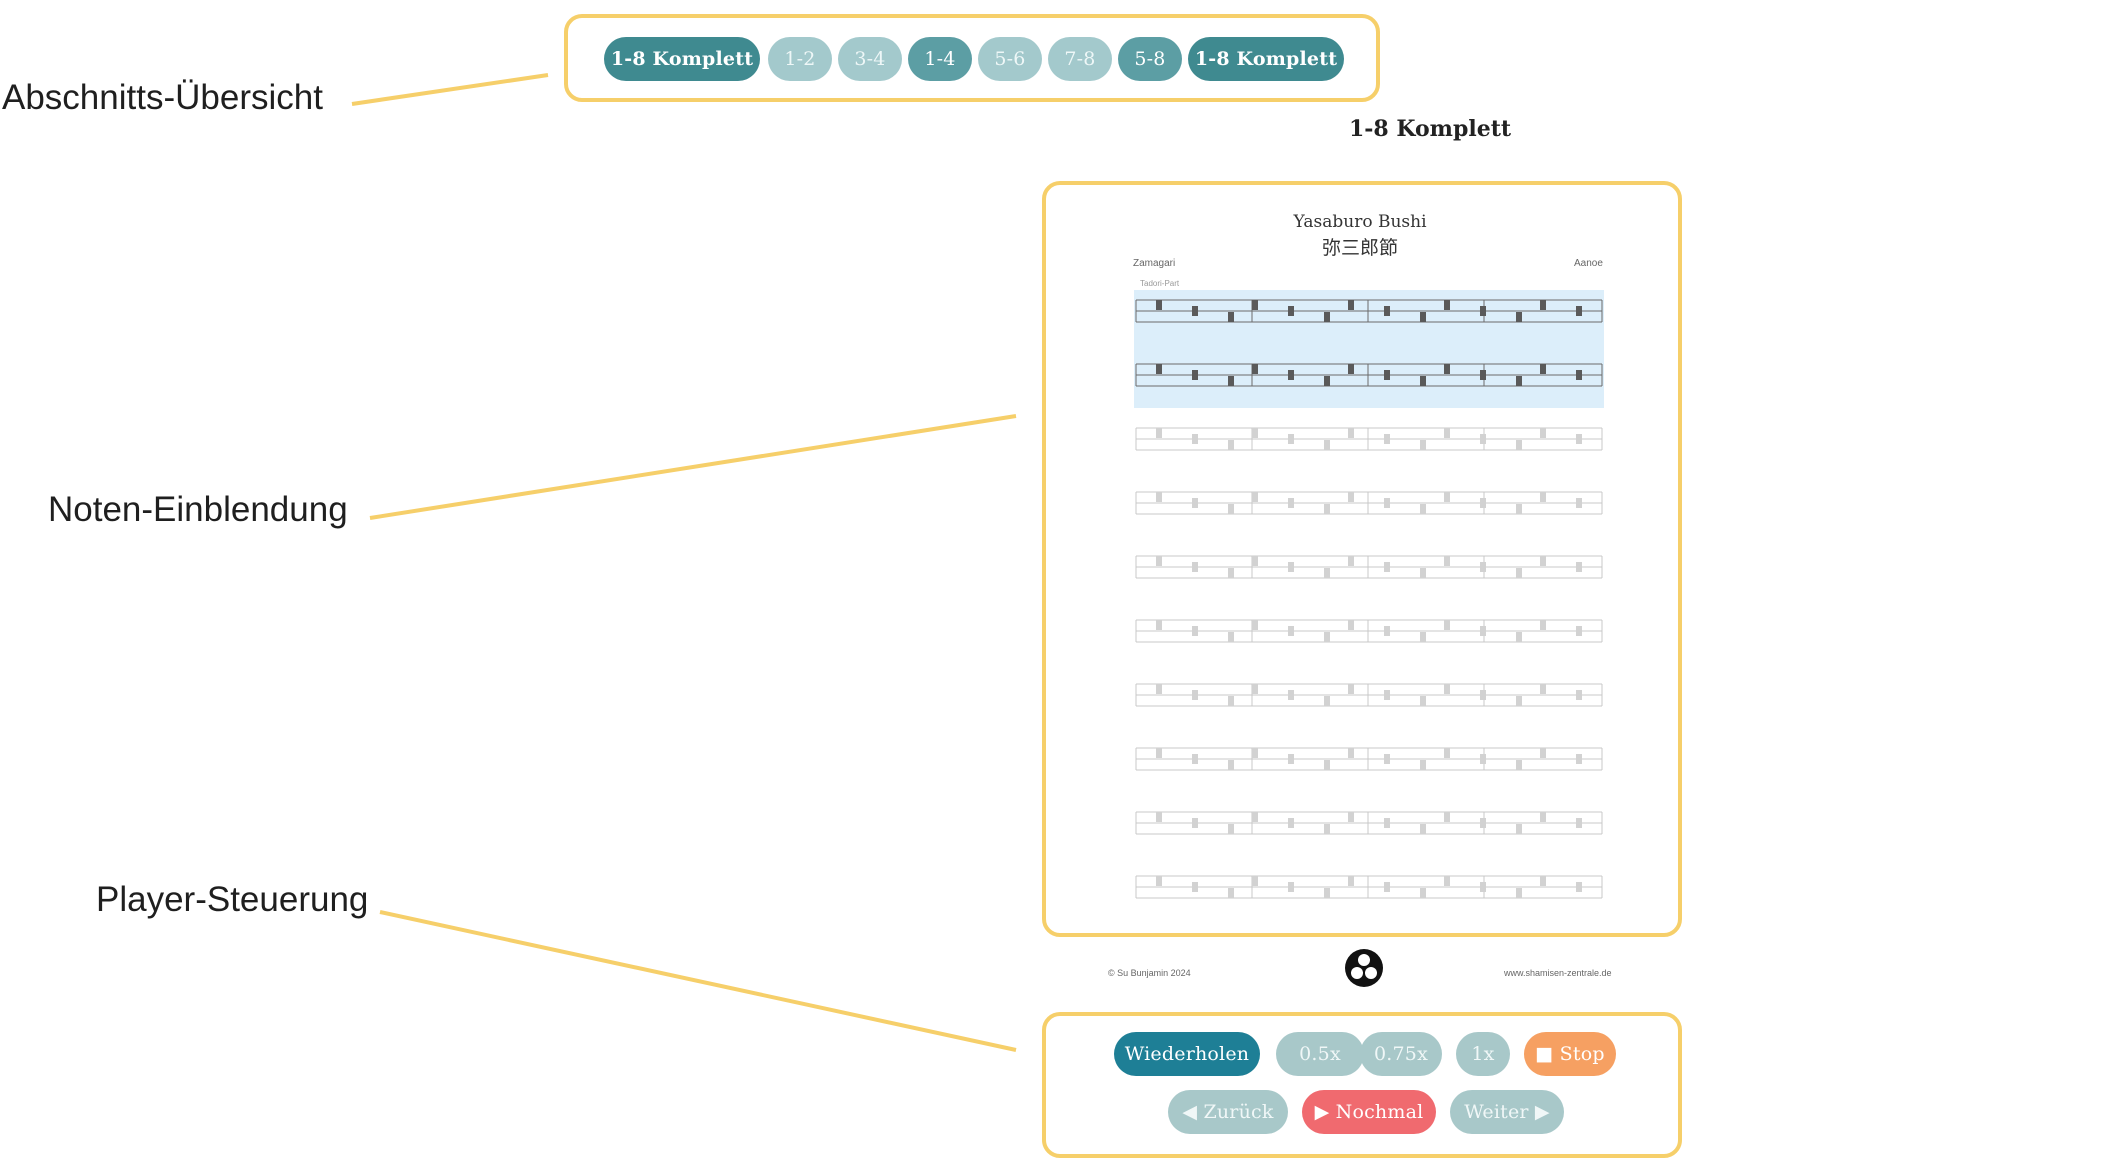  Describe the element at coordinates (1320, 1054) in the screenshot. I see `speed-0-5x-button: 0.5x` at that location.